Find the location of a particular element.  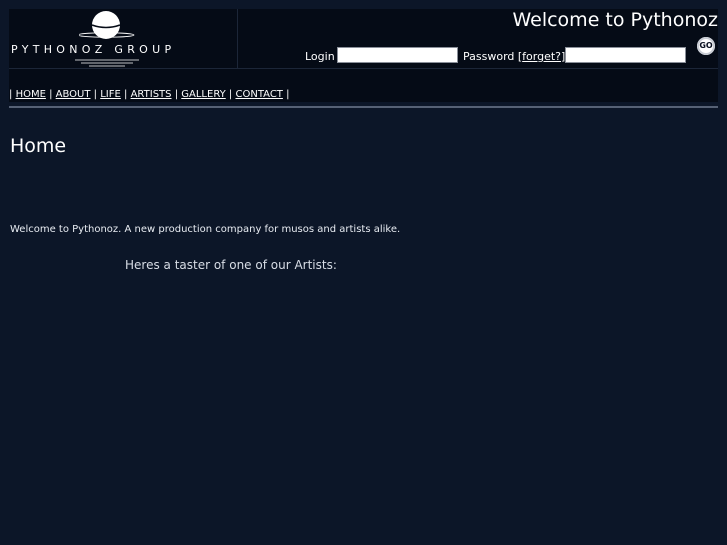

nav-about: ABOUT is located at coordinates (73, 94).